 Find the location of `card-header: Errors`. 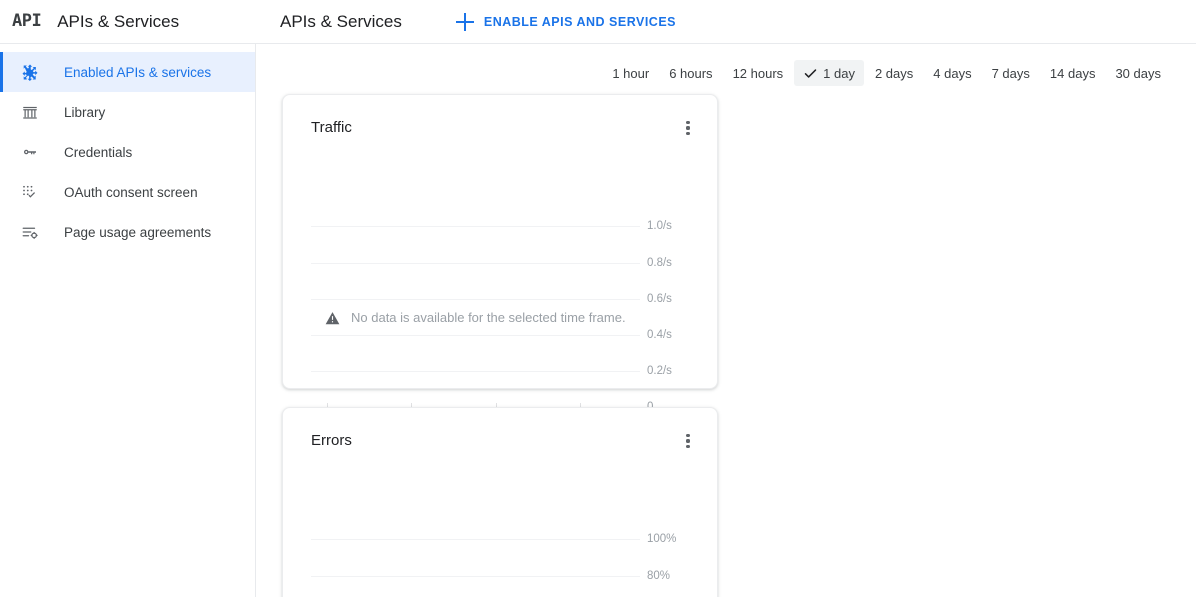

card-header: Errors is located at coordinates (500, 429).